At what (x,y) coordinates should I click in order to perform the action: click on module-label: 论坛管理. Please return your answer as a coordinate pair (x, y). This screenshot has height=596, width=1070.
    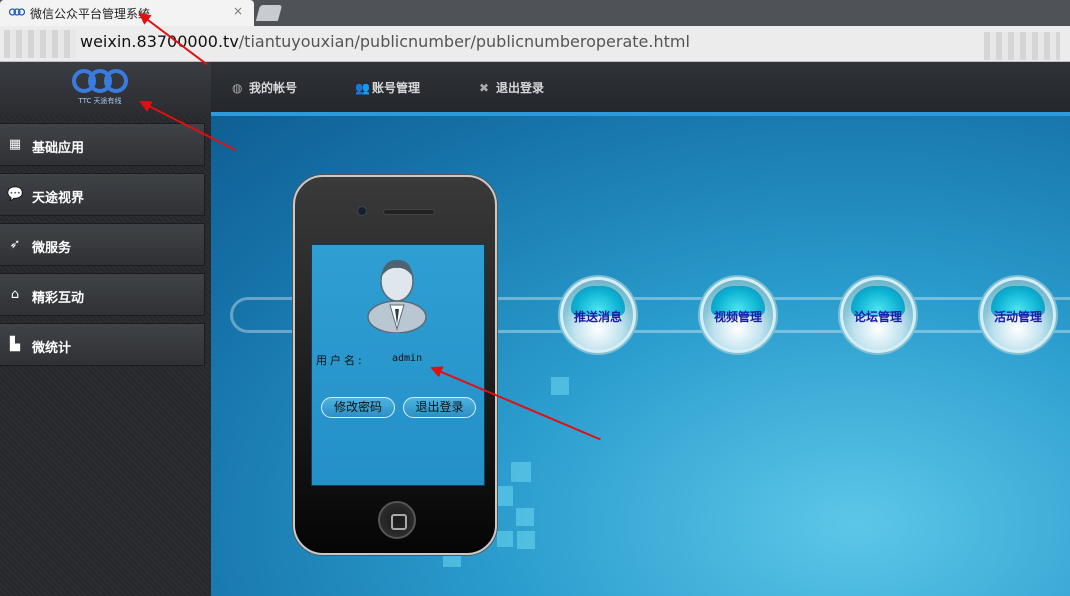
    Looking at the image, I should click on (877, 317).